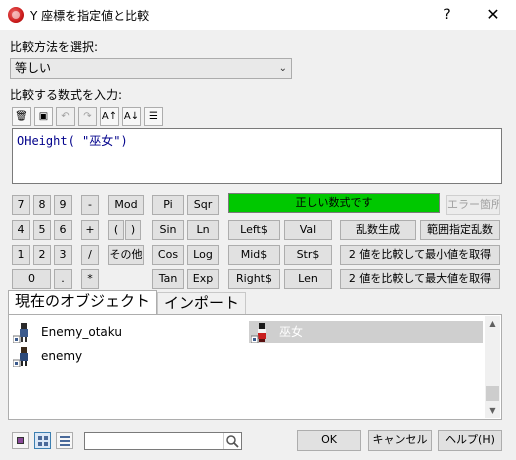 The image size is (516, 460). I want to click on font-decrease-icon: A↓, so click(131, 116).